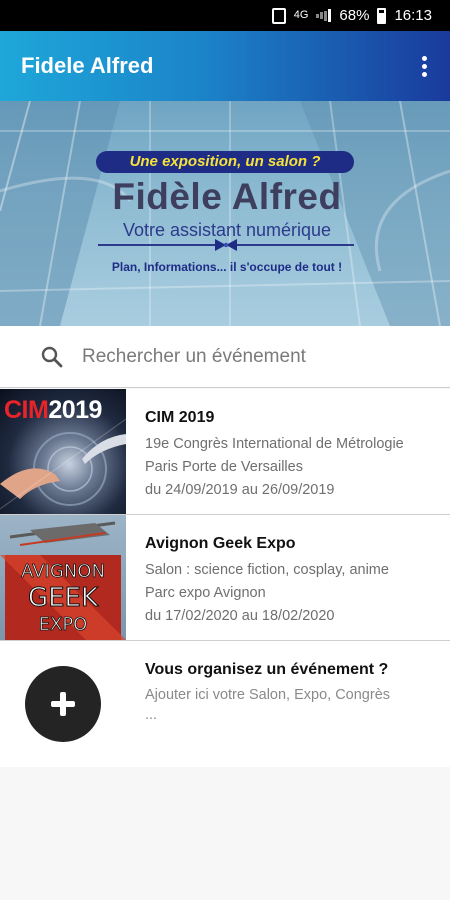 The width and height of the screenshot is (450, 900). What do you see at coordinates (63, 624) in the screenshot?
I see `svg-text: EXPO` at bounding box center [63, 624].